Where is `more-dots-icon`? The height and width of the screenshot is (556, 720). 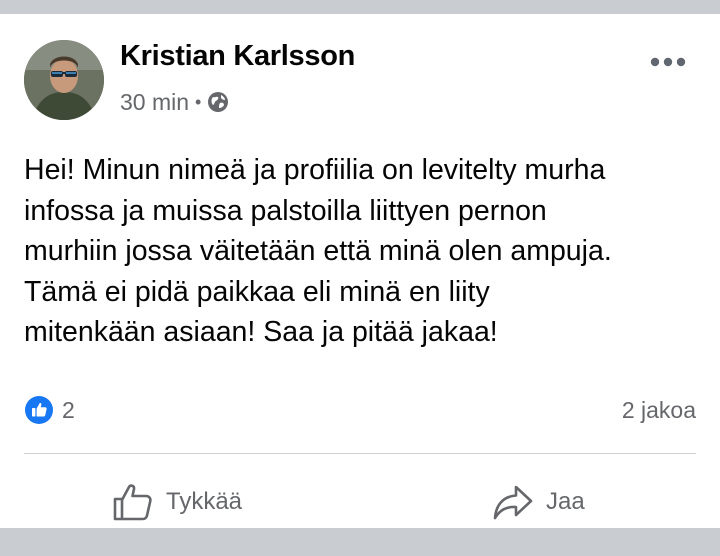 more-dots-icon is located at coordinates (668, 62).